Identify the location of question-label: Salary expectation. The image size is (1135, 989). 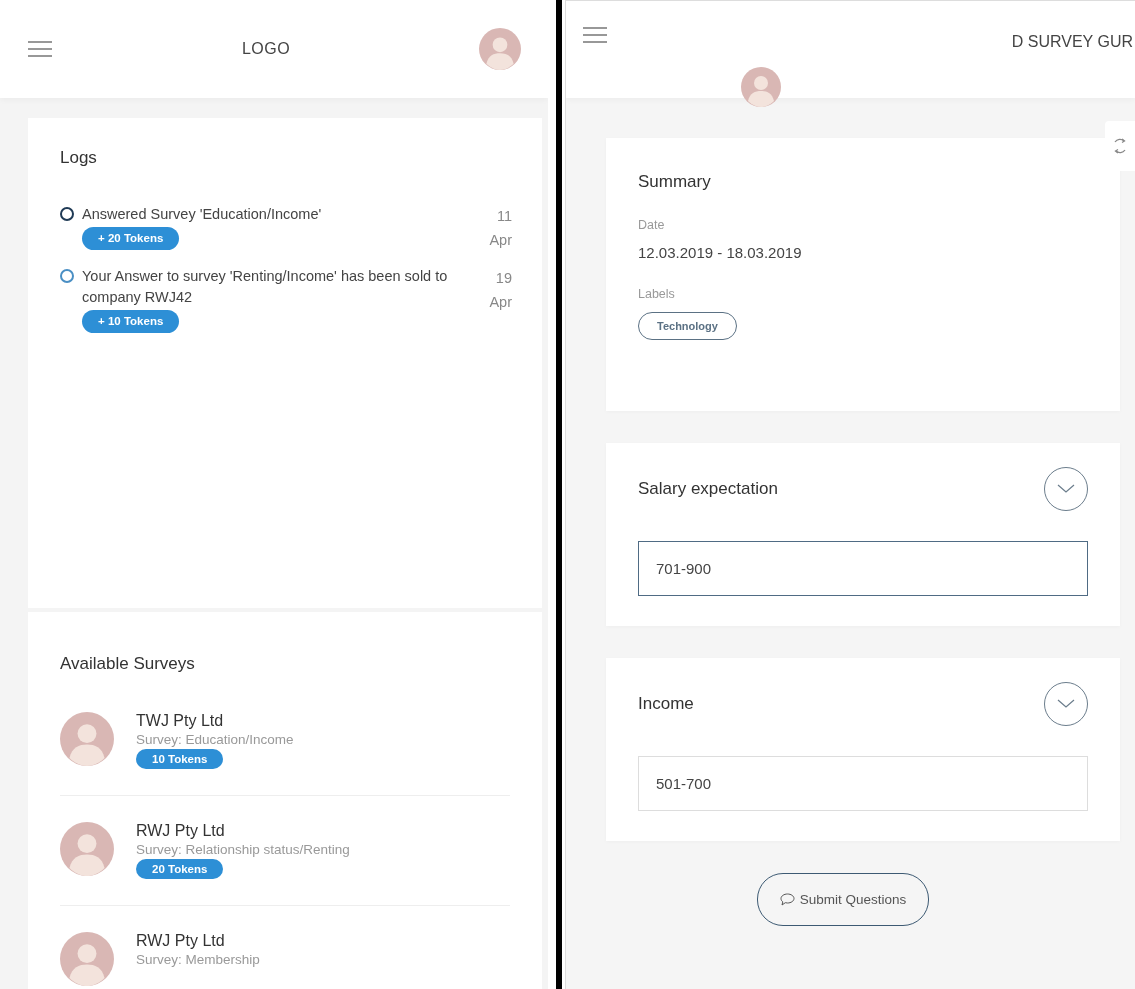
(708, 489).